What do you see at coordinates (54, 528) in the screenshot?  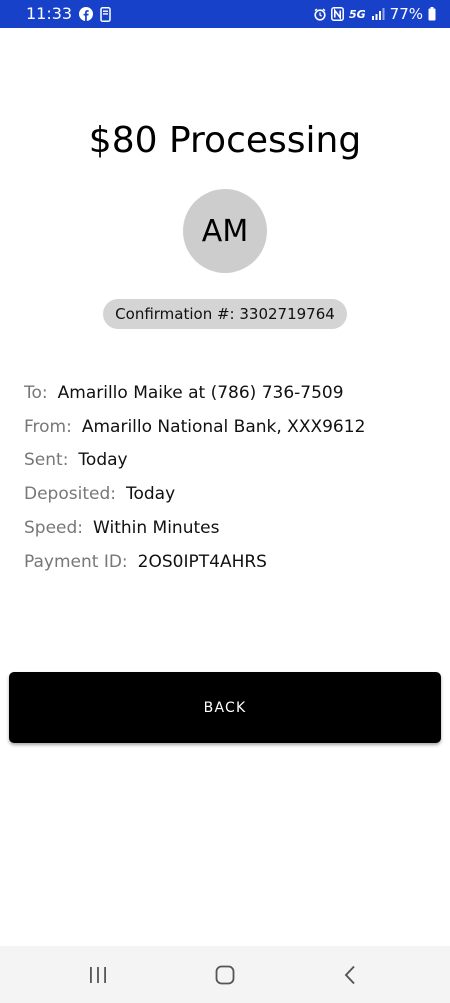 I see `detail-label: Speed:` at bounding box center [54, 528].